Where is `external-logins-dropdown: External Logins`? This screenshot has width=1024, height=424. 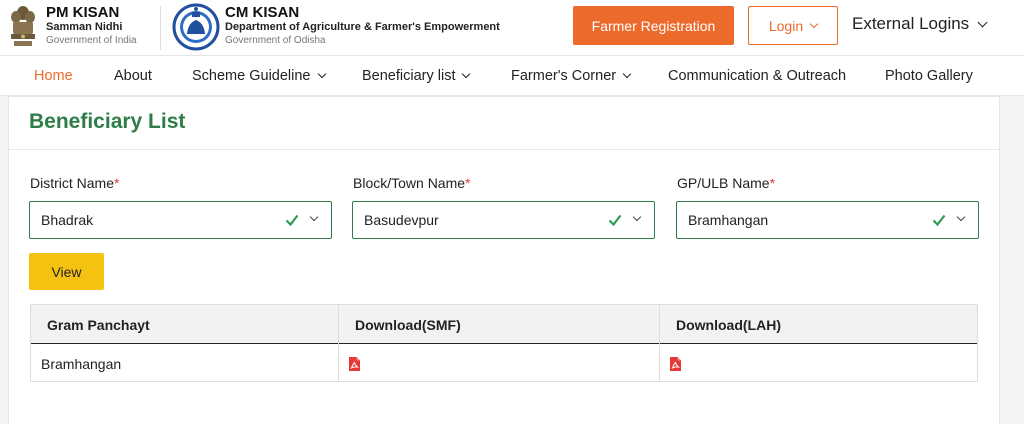
external-logins-dropdown: External Logins is located at coordinates (920, 24).